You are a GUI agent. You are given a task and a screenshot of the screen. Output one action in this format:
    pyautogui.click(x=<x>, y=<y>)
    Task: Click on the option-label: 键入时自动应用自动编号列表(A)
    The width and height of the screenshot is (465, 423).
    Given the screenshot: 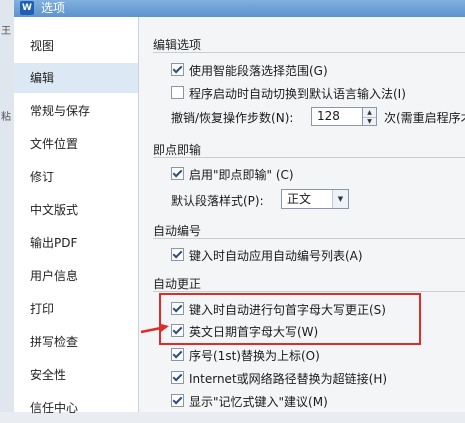 What is the action you would take?
    pyautogui.click(x=276, y=255)
    